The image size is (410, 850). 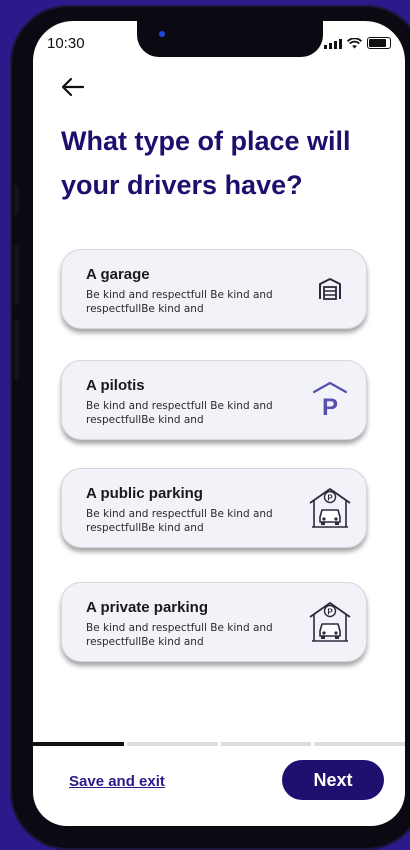 What do you see at coordinates (354, 43) in the screenshot?
I see `wifi-icon` at bounding box center [354, 43].